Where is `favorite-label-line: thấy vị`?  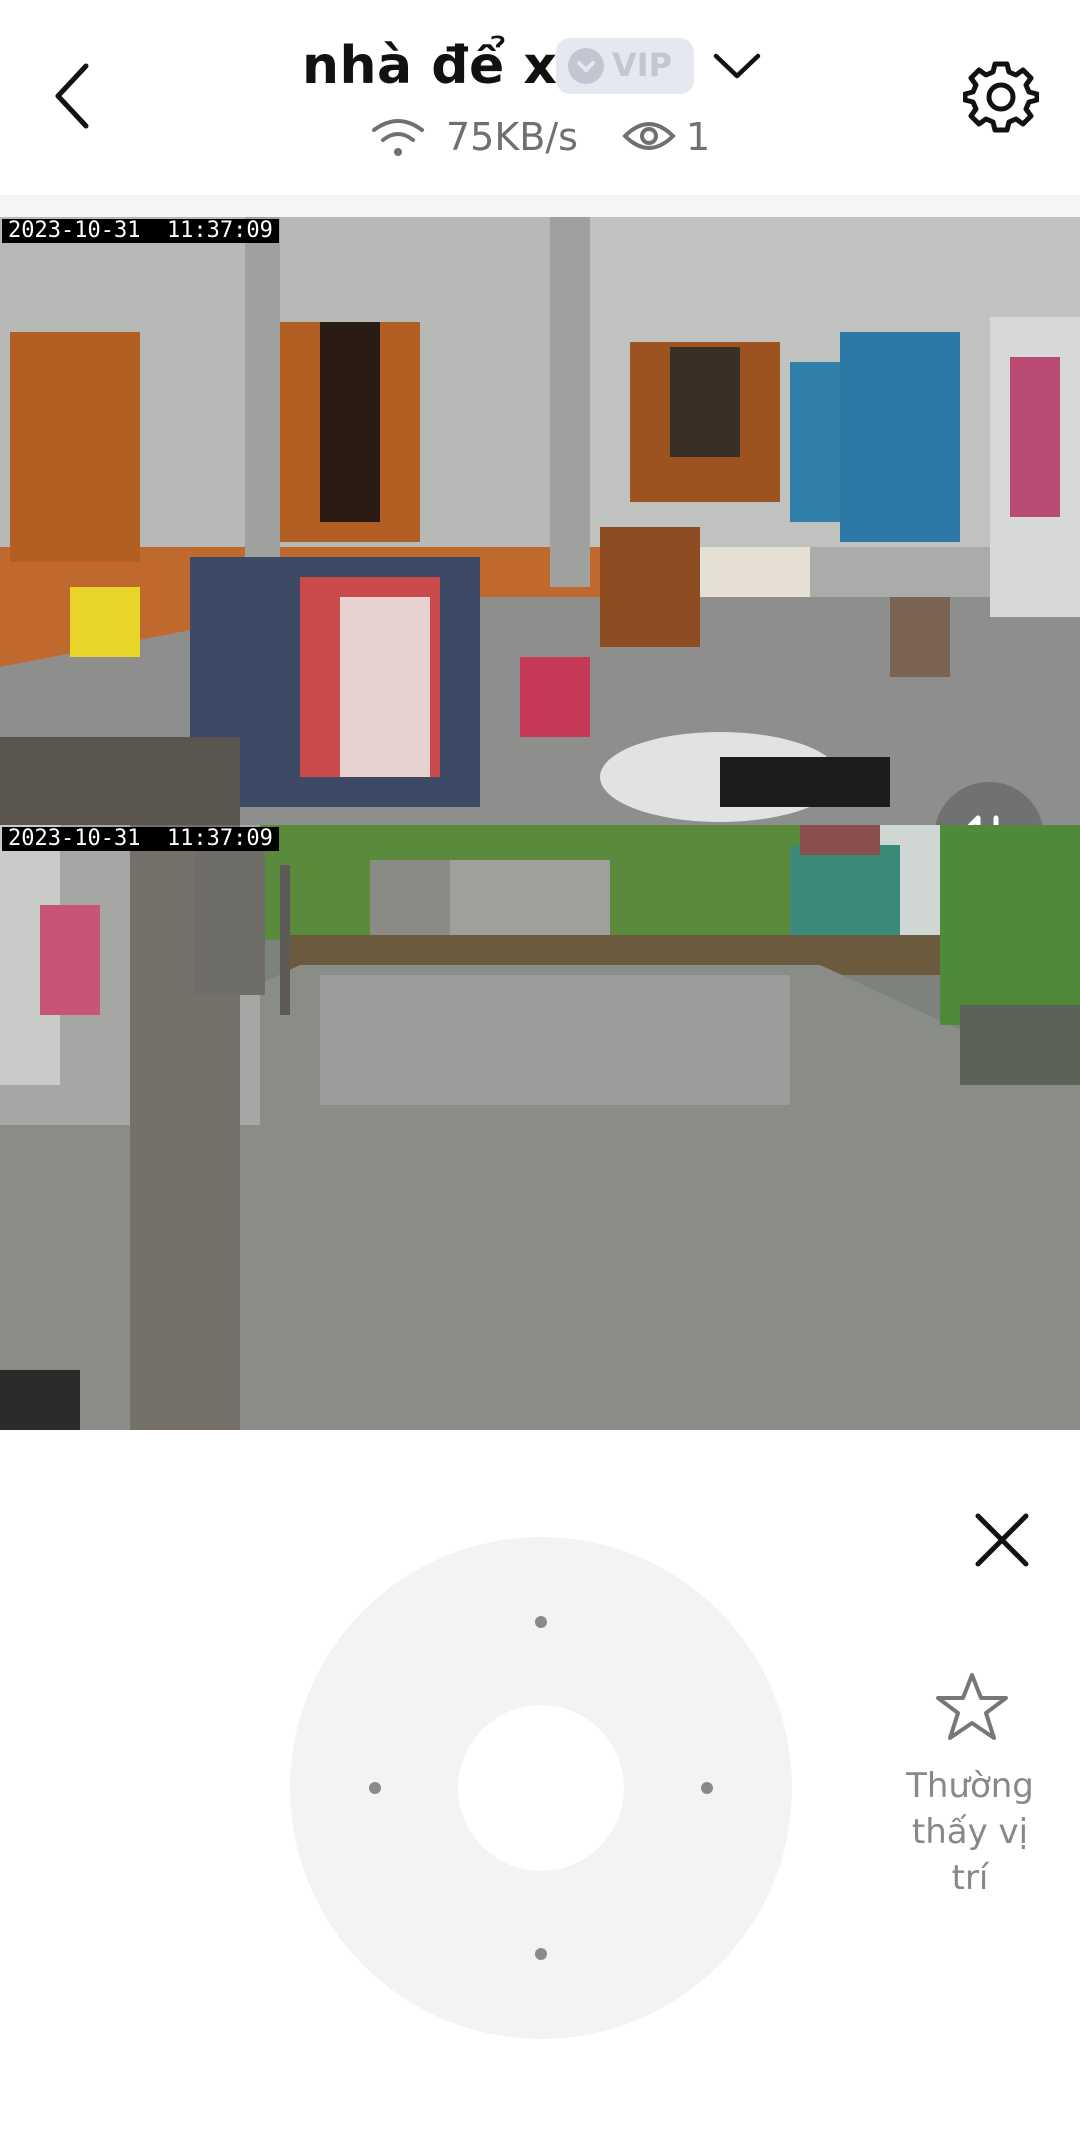 favorite-label-line: thấy vị is located at coordinates (970, 1832).